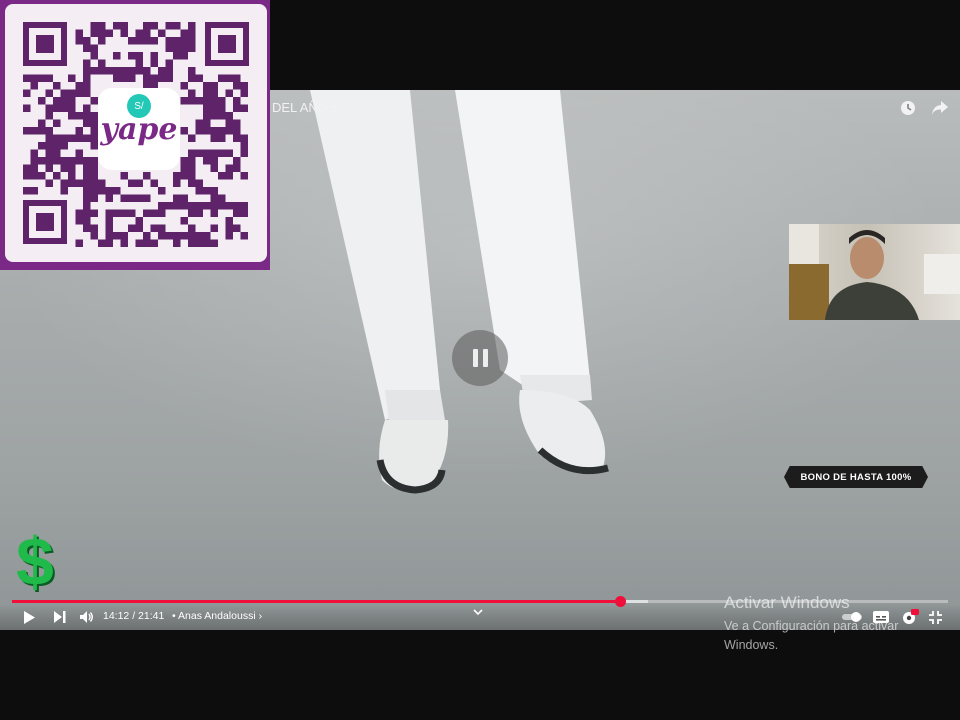 This screenshot has width=960, height=720. What do you see at coordinates (480, 358) in the screenshot?
I see `center-pause-button` at bounding box center [480, 358].